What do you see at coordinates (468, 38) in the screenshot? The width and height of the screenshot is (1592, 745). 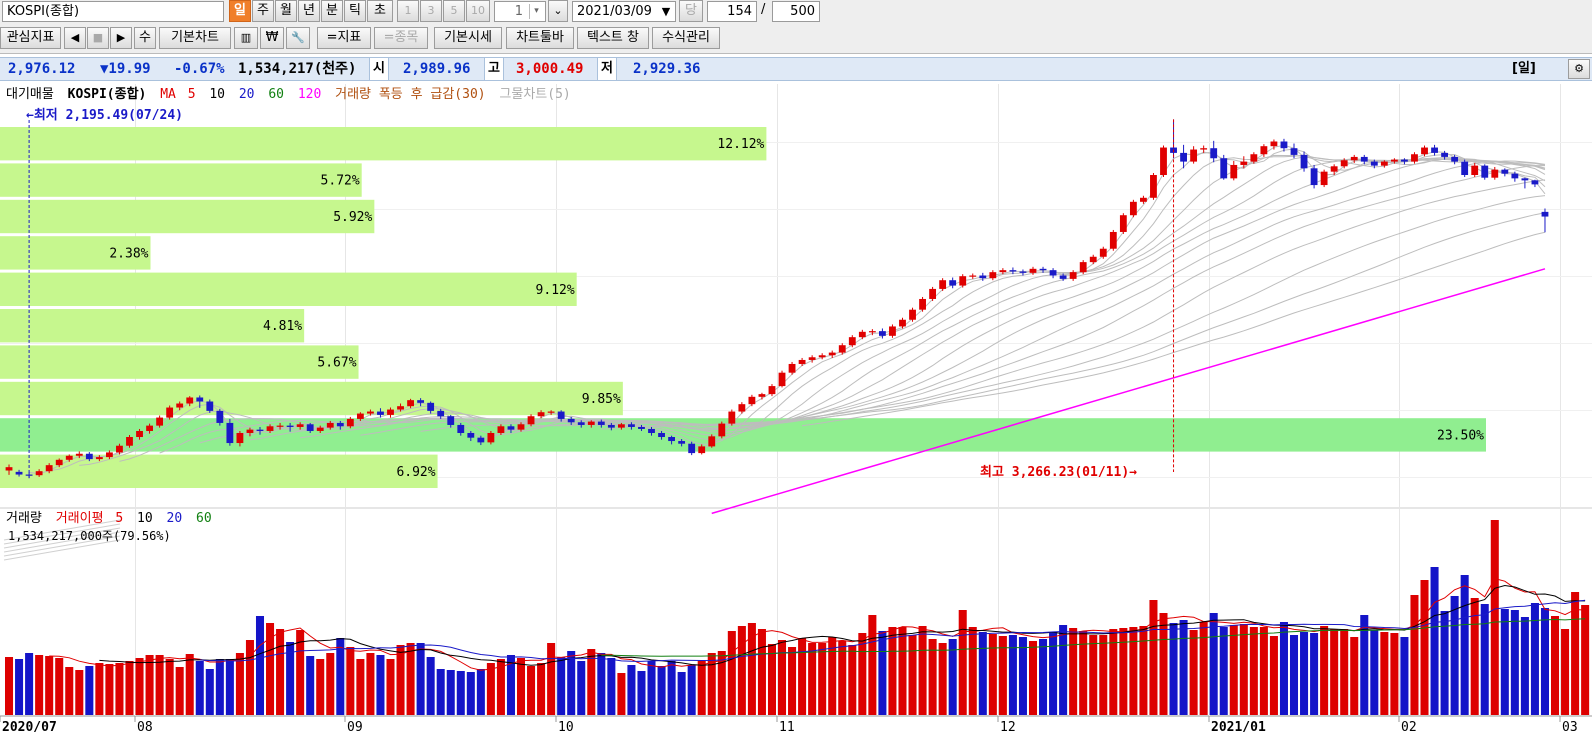 I see `basic-quote-button: 기본시세` at bounding box center [468, 38].